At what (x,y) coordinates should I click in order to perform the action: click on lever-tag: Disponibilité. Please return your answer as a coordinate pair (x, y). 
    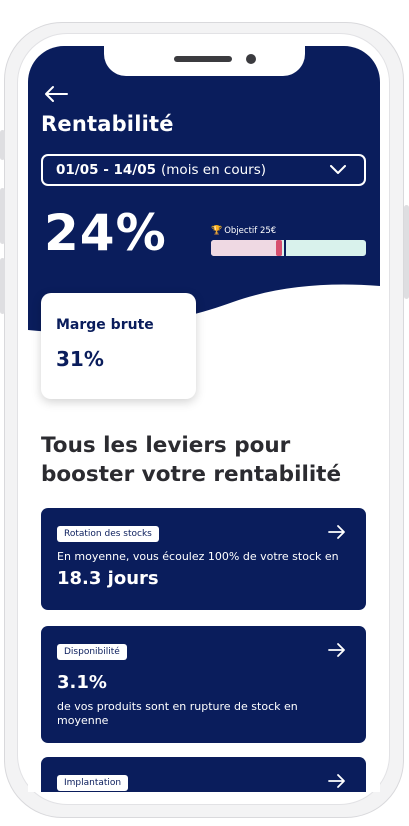
    Looking at the image, I should click on (92, 652).